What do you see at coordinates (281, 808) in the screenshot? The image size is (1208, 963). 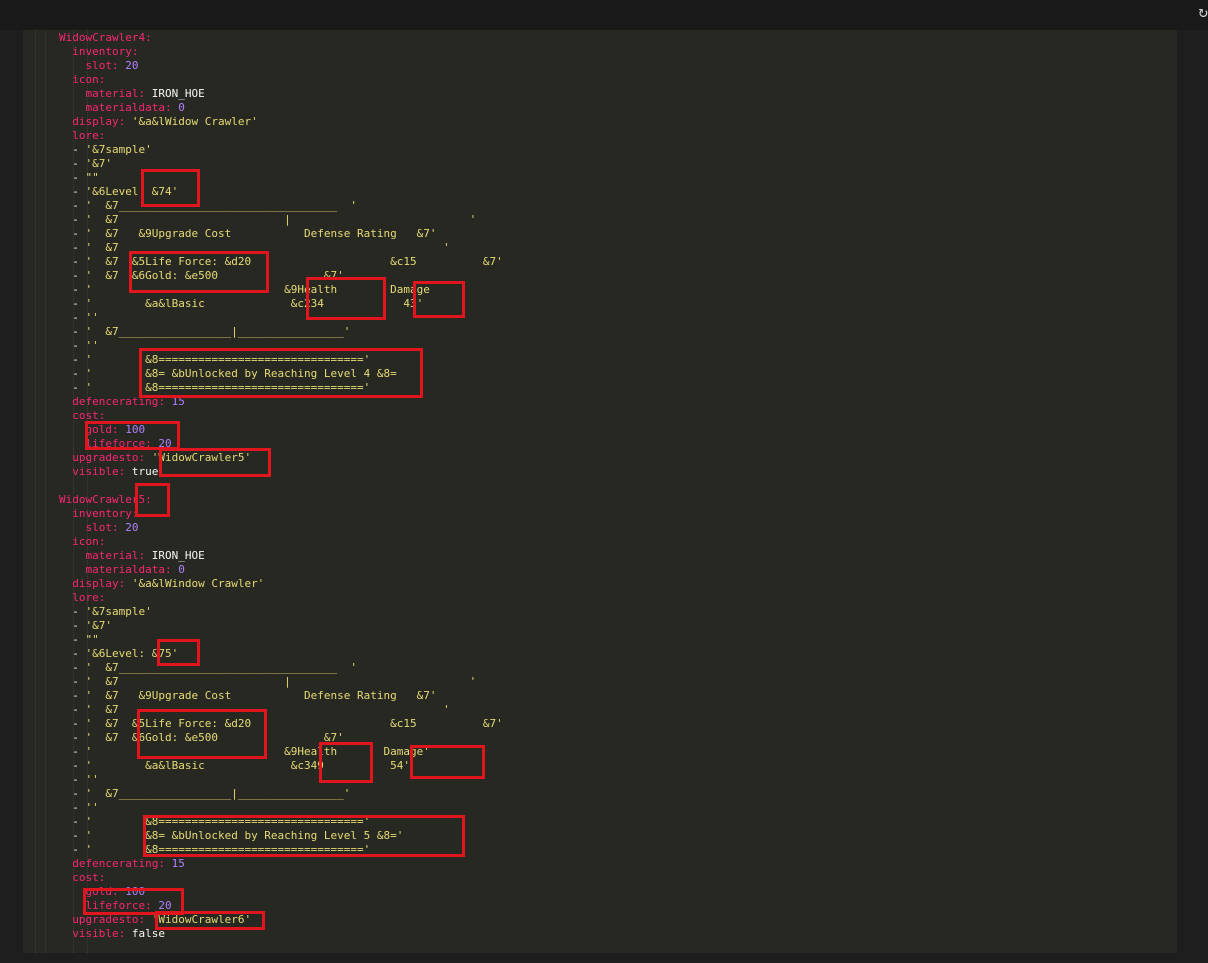 I see `code-line: - ''` at bounding box center [281, 808].